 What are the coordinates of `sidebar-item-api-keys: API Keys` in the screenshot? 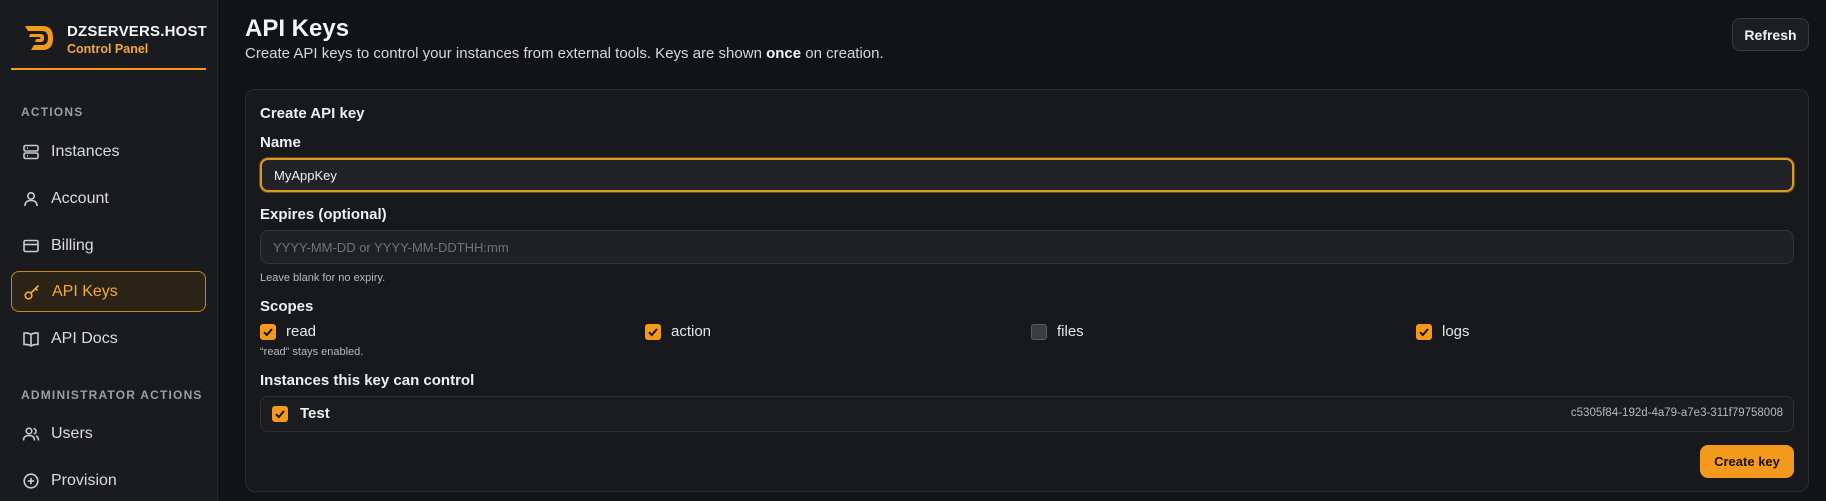 It's located at (108, 291).